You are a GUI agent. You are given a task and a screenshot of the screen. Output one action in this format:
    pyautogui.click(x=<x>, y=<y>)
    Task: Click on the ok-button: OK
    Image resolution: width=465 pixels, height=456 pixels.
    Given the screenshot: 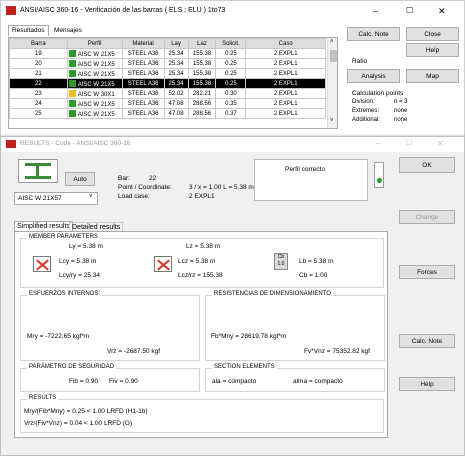 What is the action you would take?
    pyautogui.click(x=427, y=165)
    